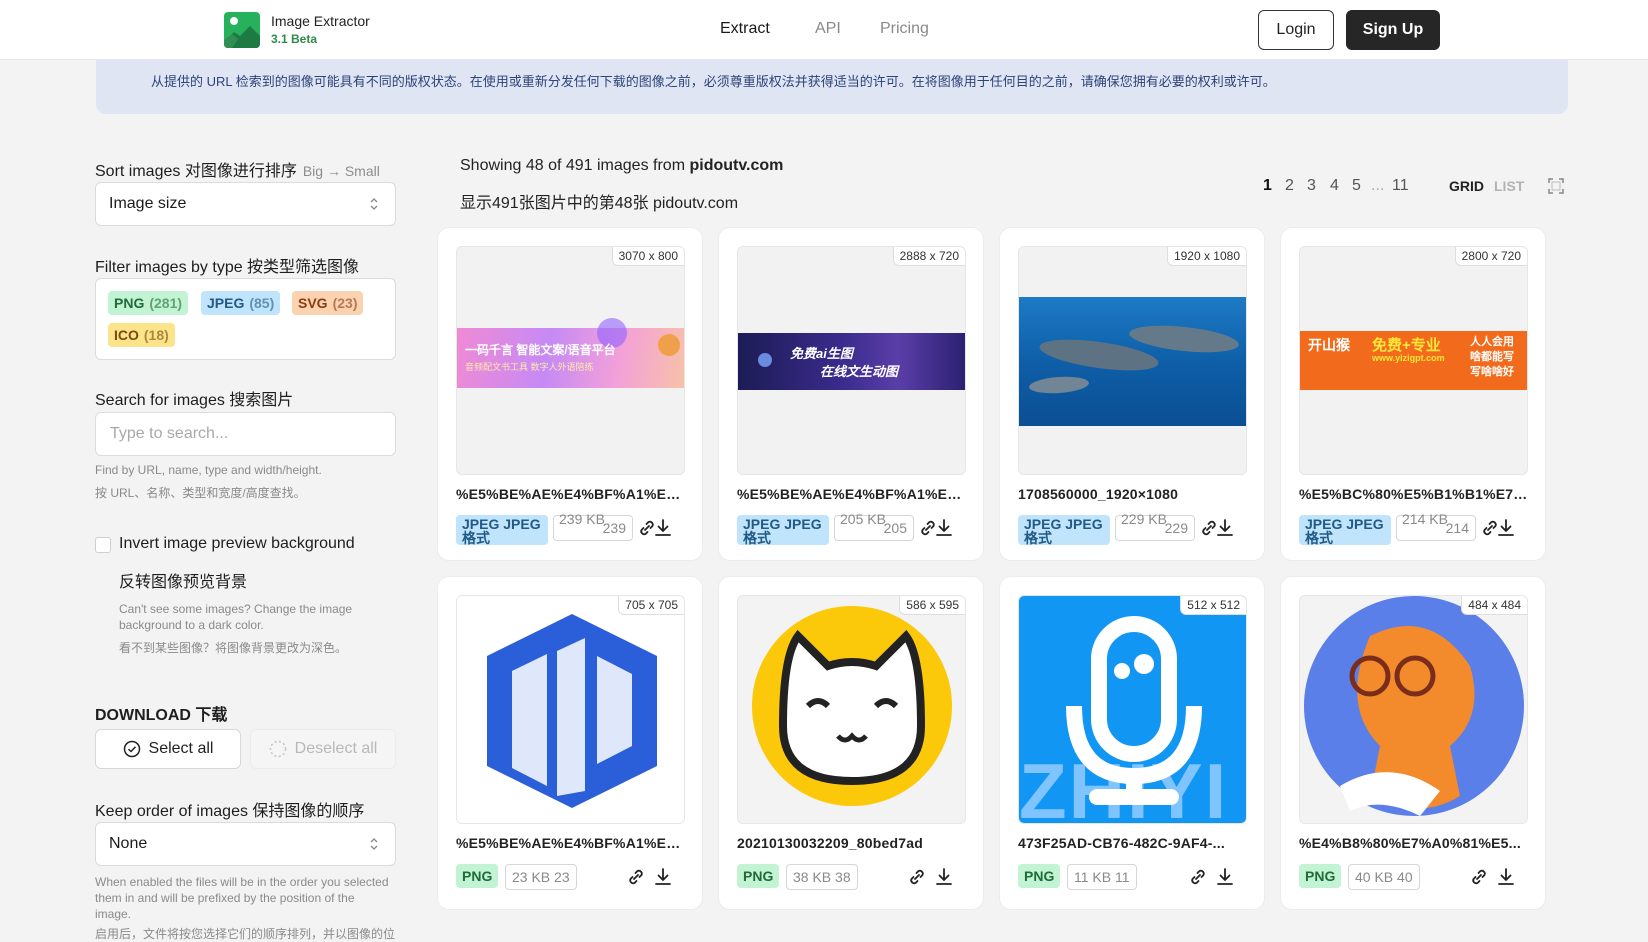  Describe the element at coordinates (1466, 186) in the screenshot. I see `view-grid-toggle: GRID` at that location.